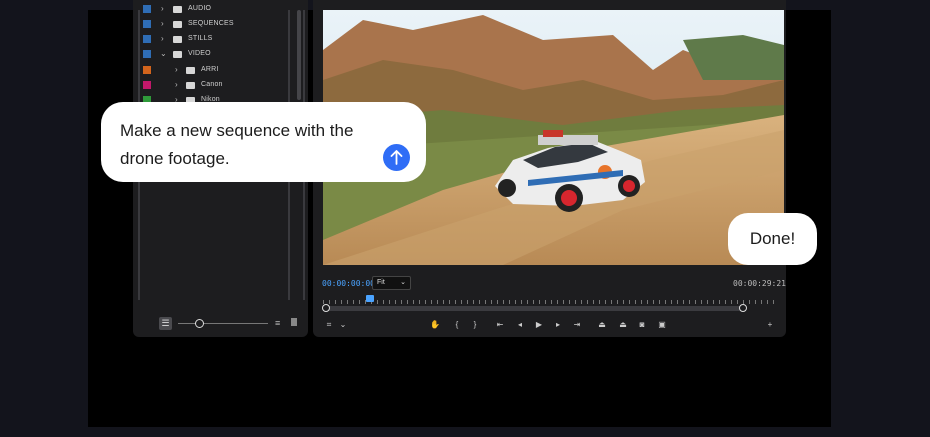 The height and width of the screenshot is (437, 930). What do you see at coordinates (577, 325) in the screenshot?
I see `go-to-out-icon: ⇥` at bounding box center [577, 325].